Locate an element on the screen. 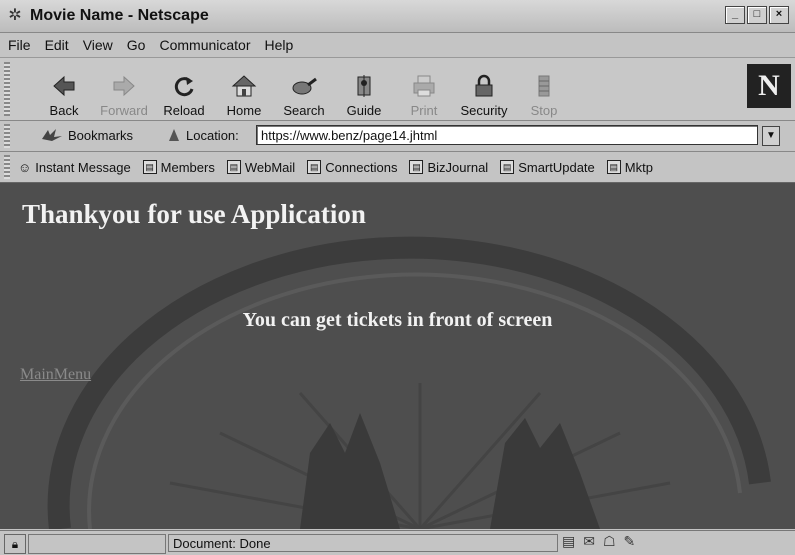 The width and height of the screenshot is (795, 555). composer-icon: ✎ is located at coordinates (630, 541).